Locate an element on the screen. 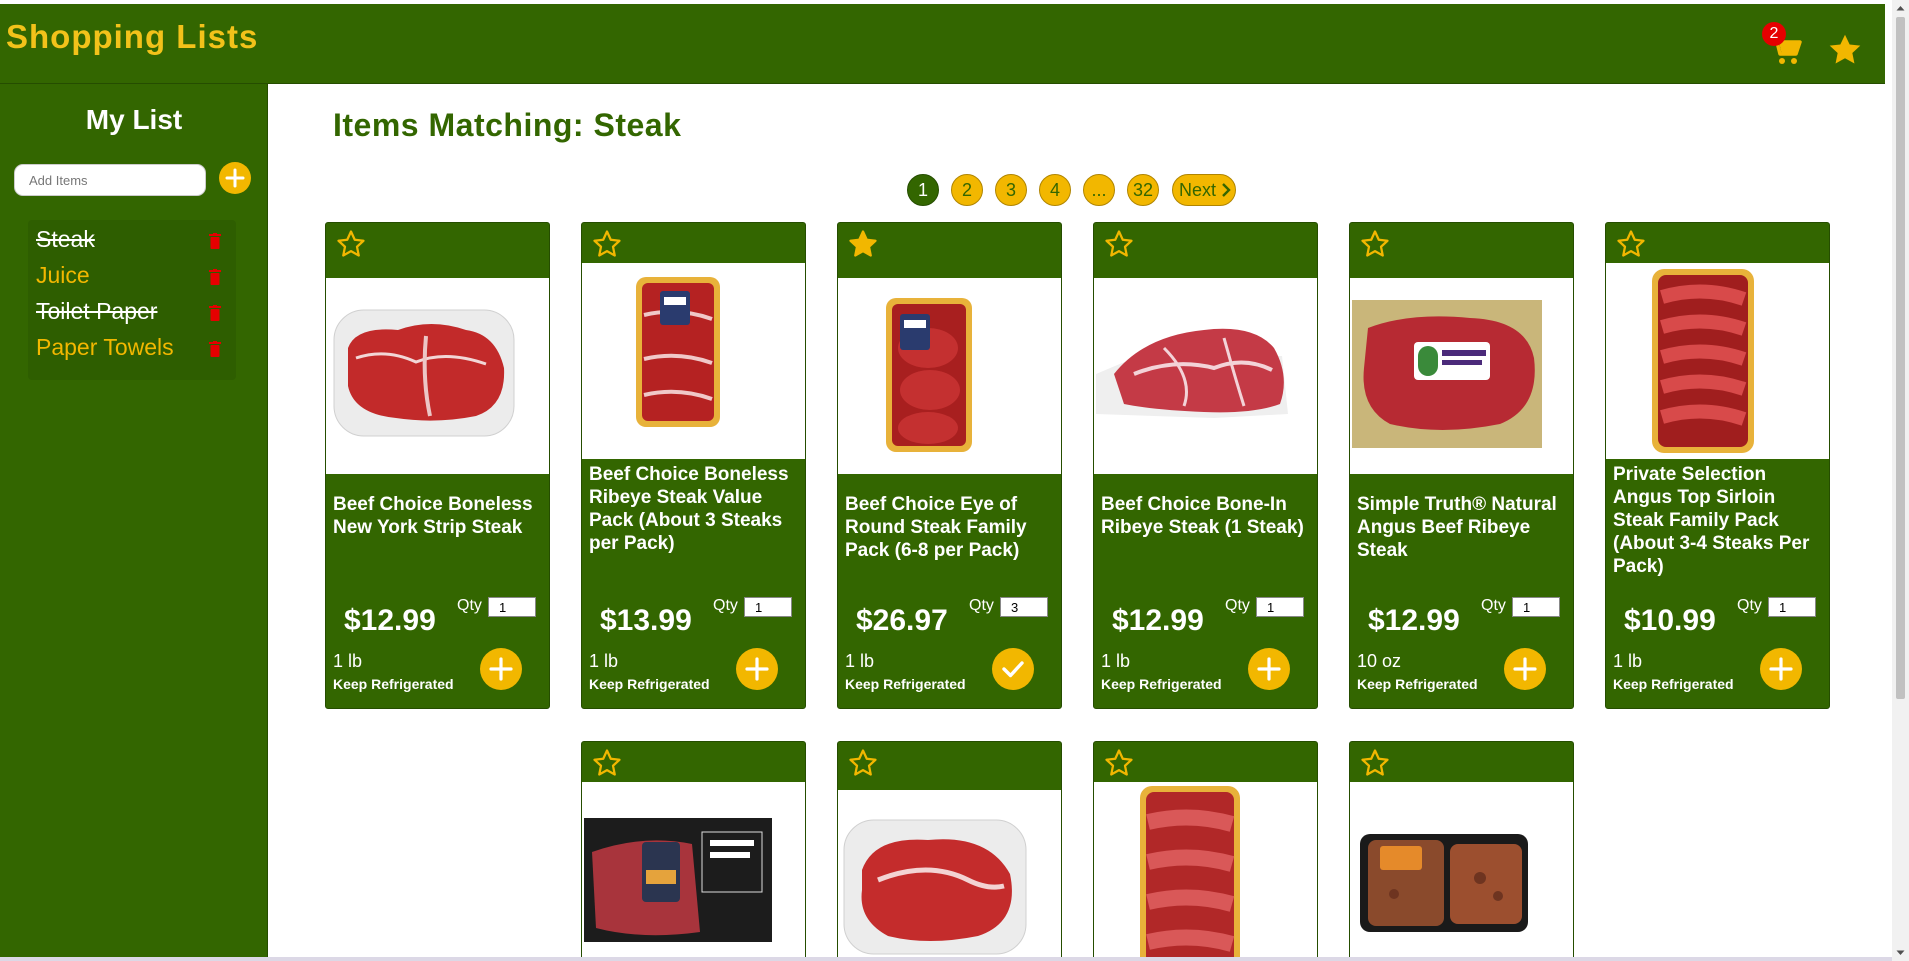 Image resolution: width=1909 pixels, height=961 pixels. product-price: $13.99 is located at coordinates (646, 620).